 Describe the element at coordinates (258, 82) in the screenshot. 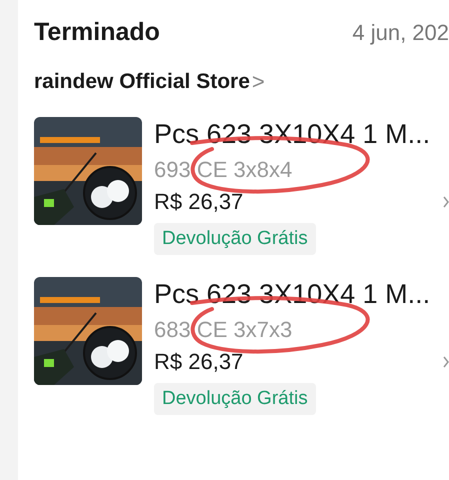

I see `chevron: >` at that location.